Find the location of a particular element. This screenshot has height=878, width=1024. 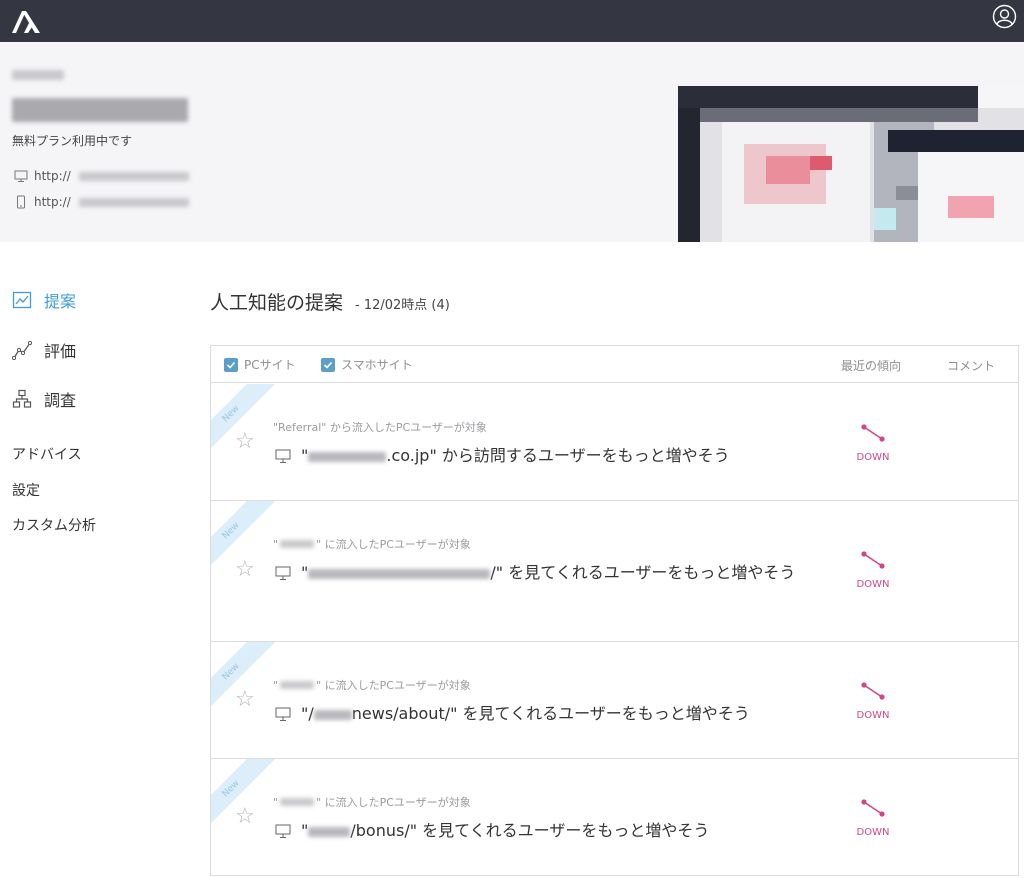

user-icon is located at coordinates (1004, 16).